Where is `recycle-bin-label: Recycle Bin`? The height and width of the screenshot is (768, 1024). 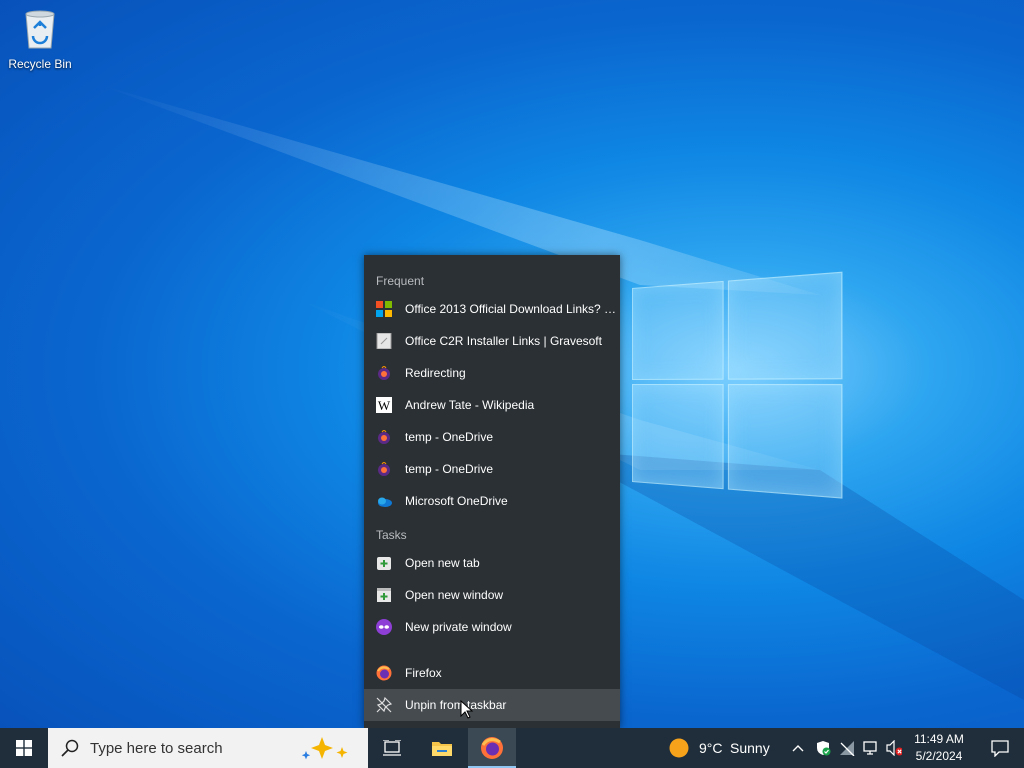
recycle-bin-label: Recycle Bin is located at coordinates (40, 64).